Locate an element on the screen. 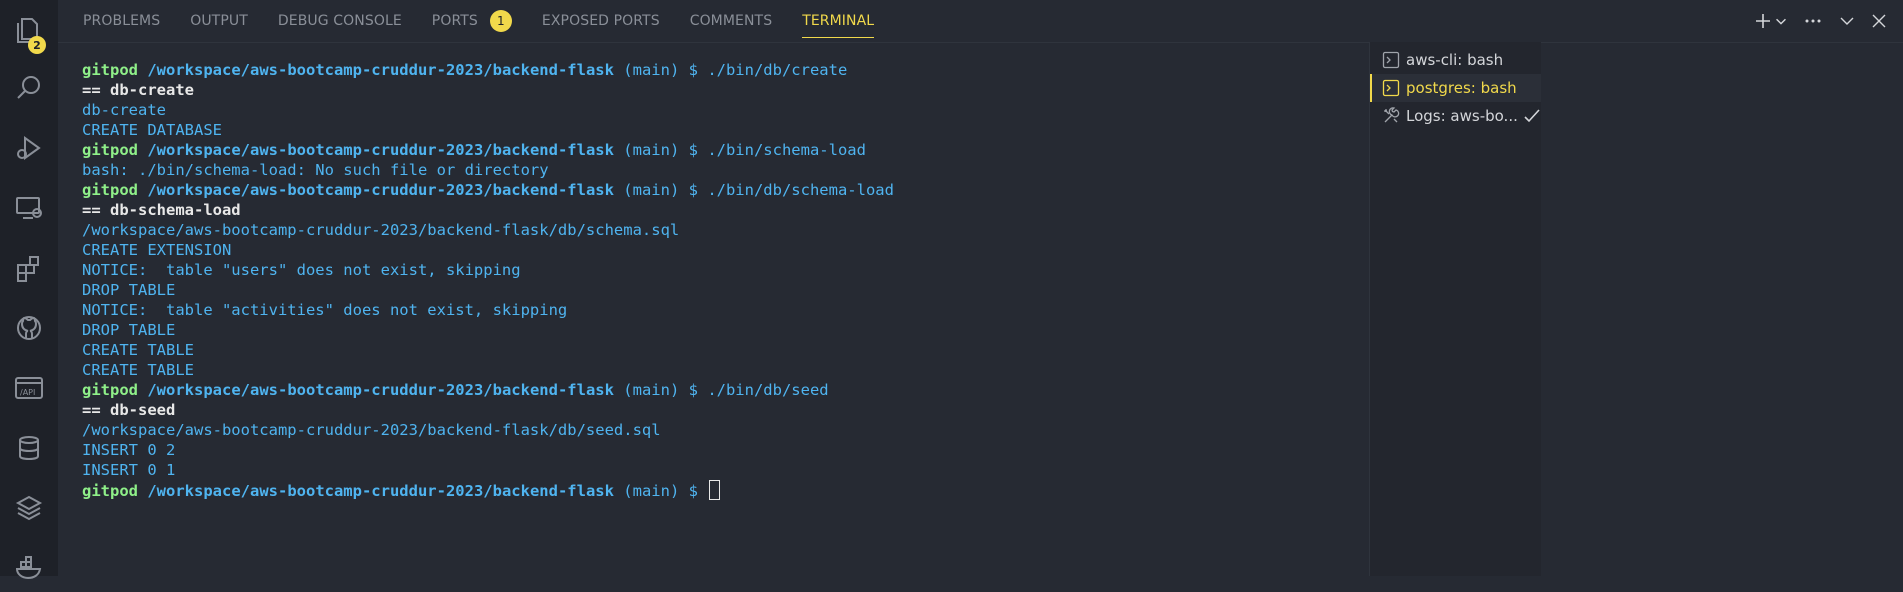 This screenshot has width=1903, height=592. command-text: ./bin/db/seed is located at coordinates (768, 390).